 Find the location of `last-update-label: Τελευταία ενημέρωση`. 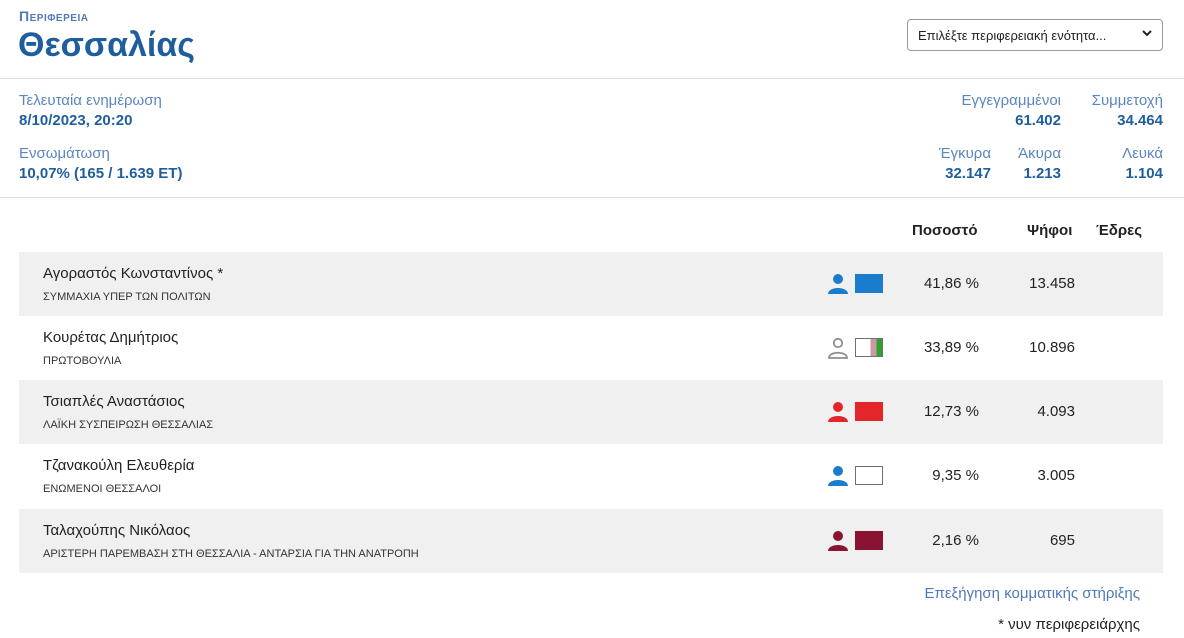

last-update-label: Τελευταία ενημέρωση is located at coordinates (90, 100).